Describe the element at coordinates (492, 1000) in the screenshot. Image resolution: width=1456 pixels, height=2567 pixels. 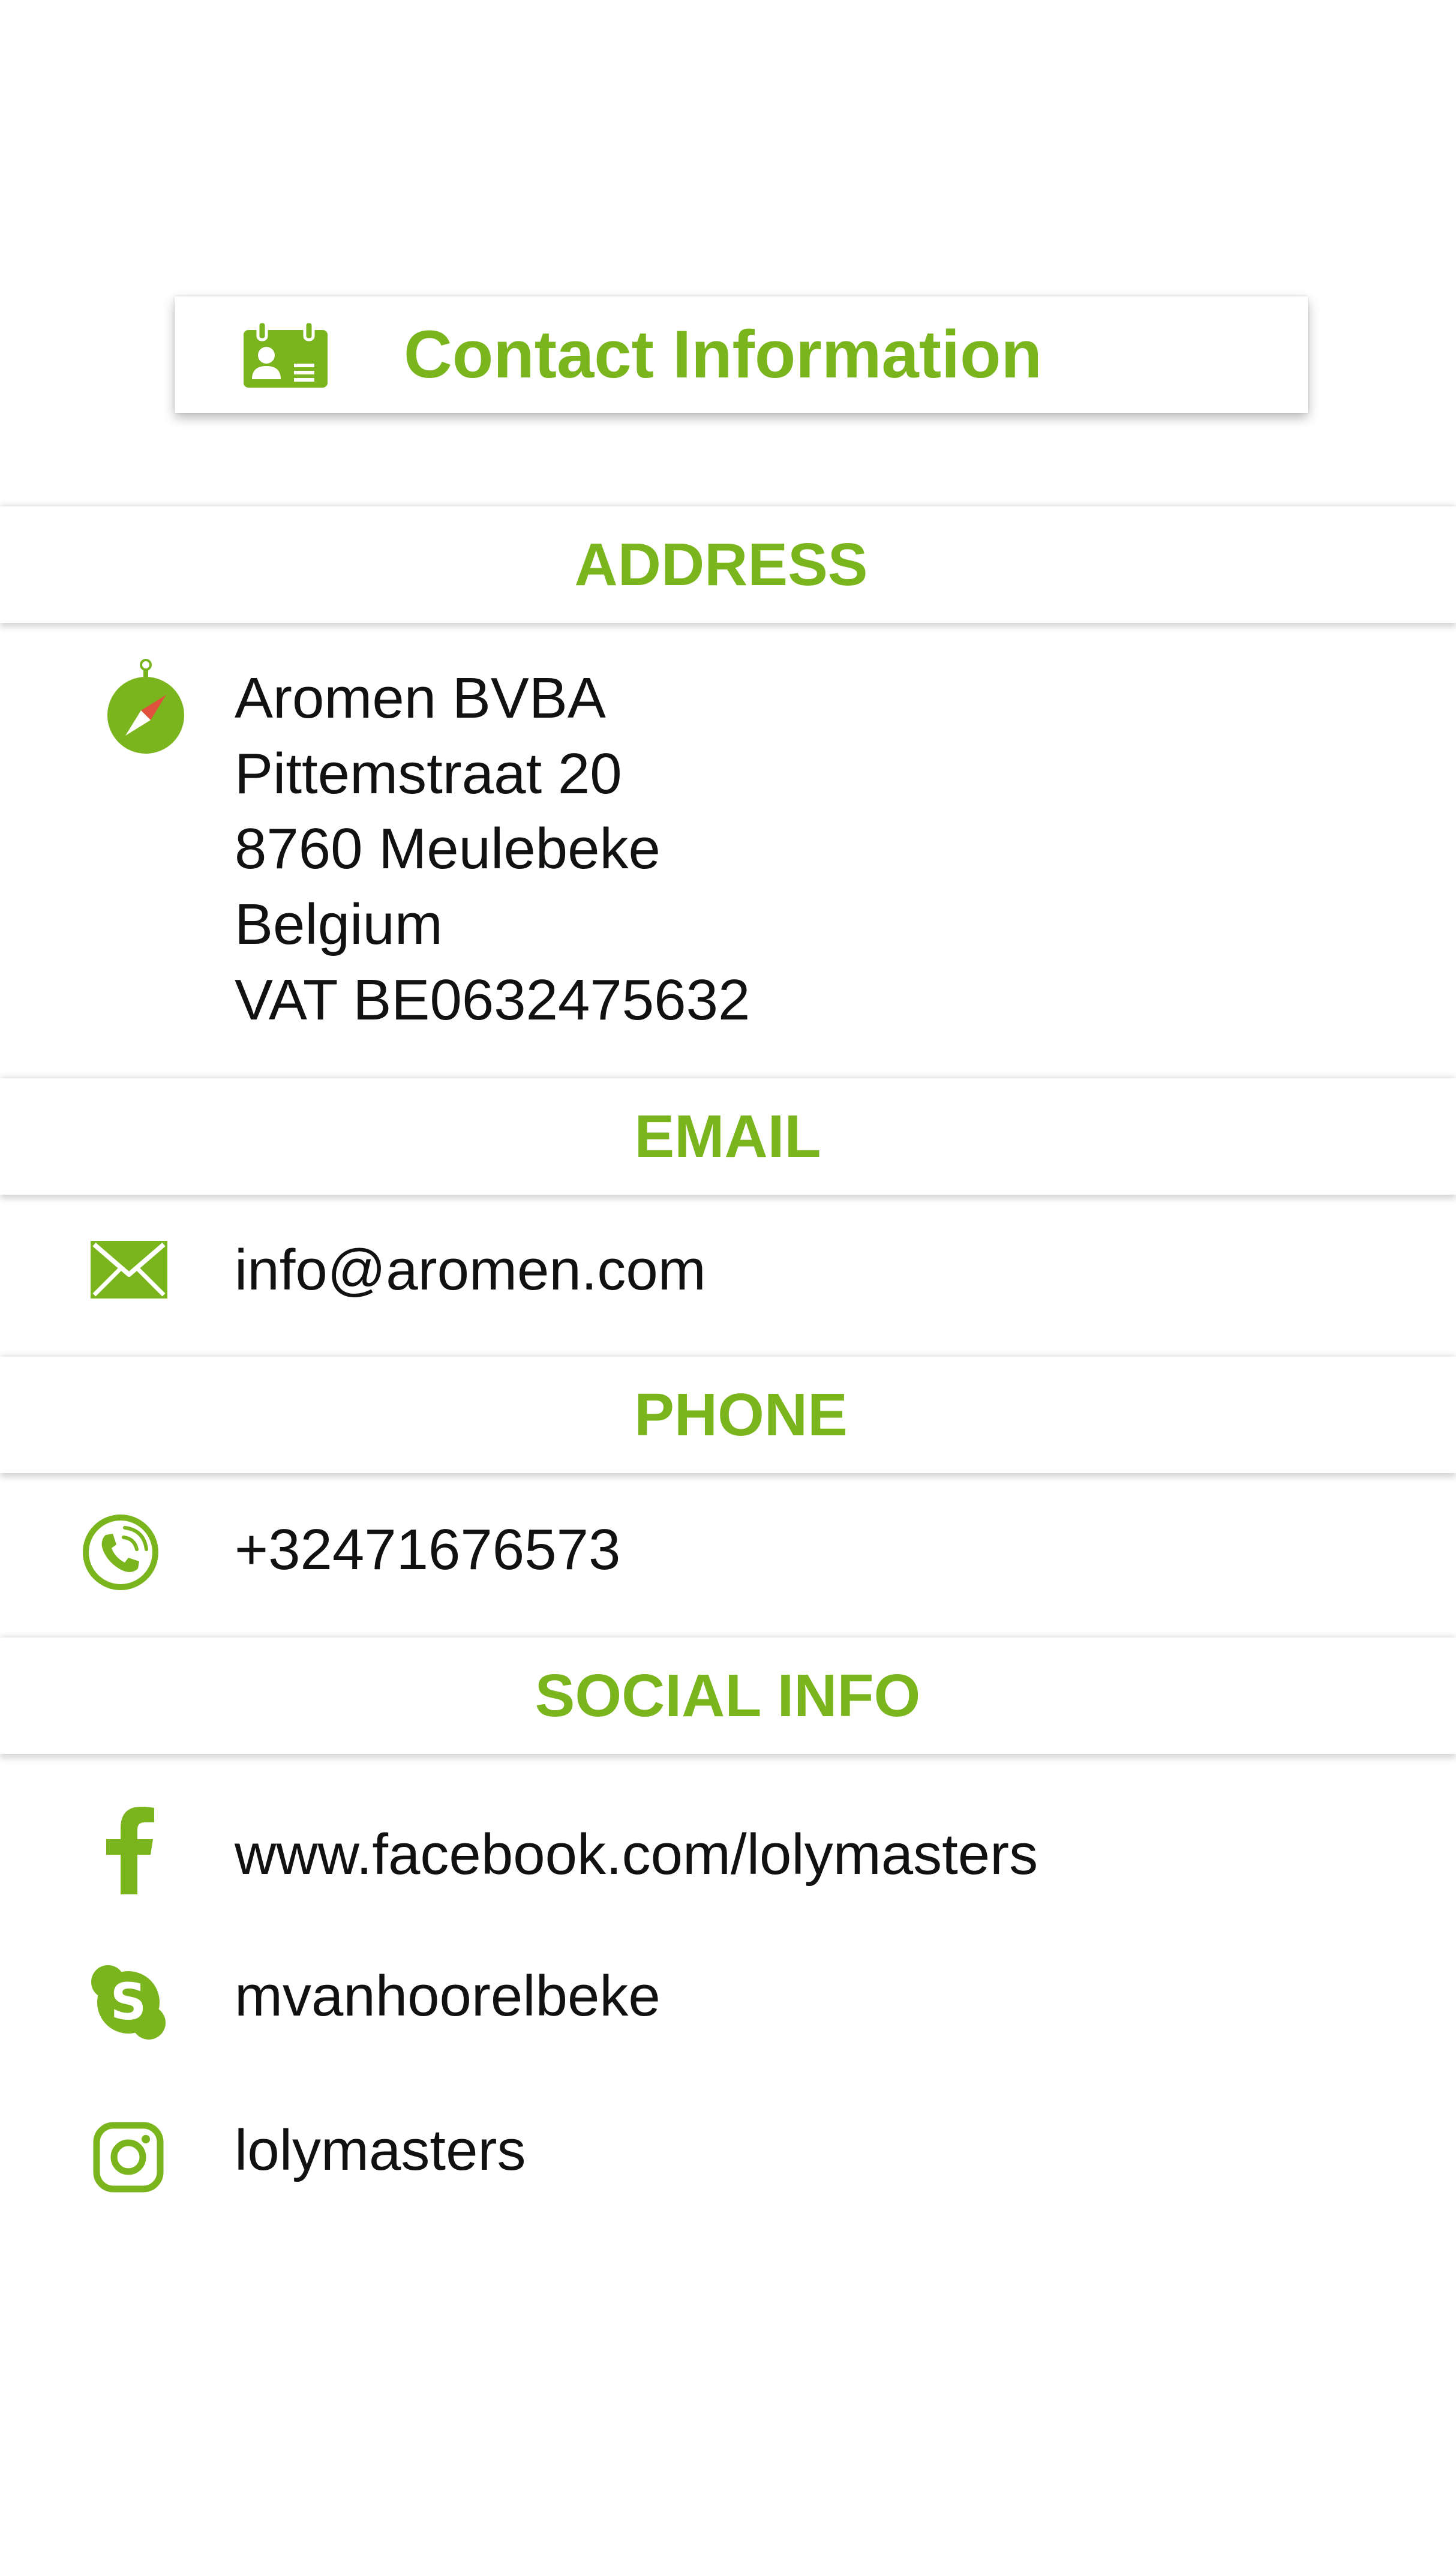
I see `address-line-vat: VAT BE0632475632` at that location.